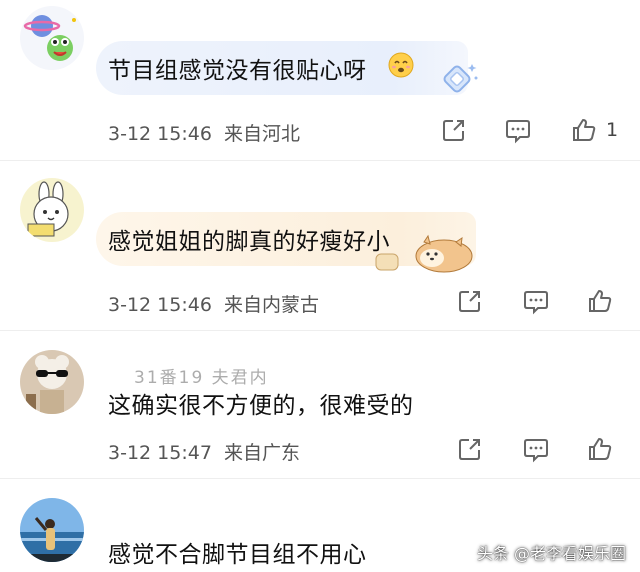  Describe the element at coordinates (261, 134) in the screenshot. I see `comment-location: 来自河北` at that location.